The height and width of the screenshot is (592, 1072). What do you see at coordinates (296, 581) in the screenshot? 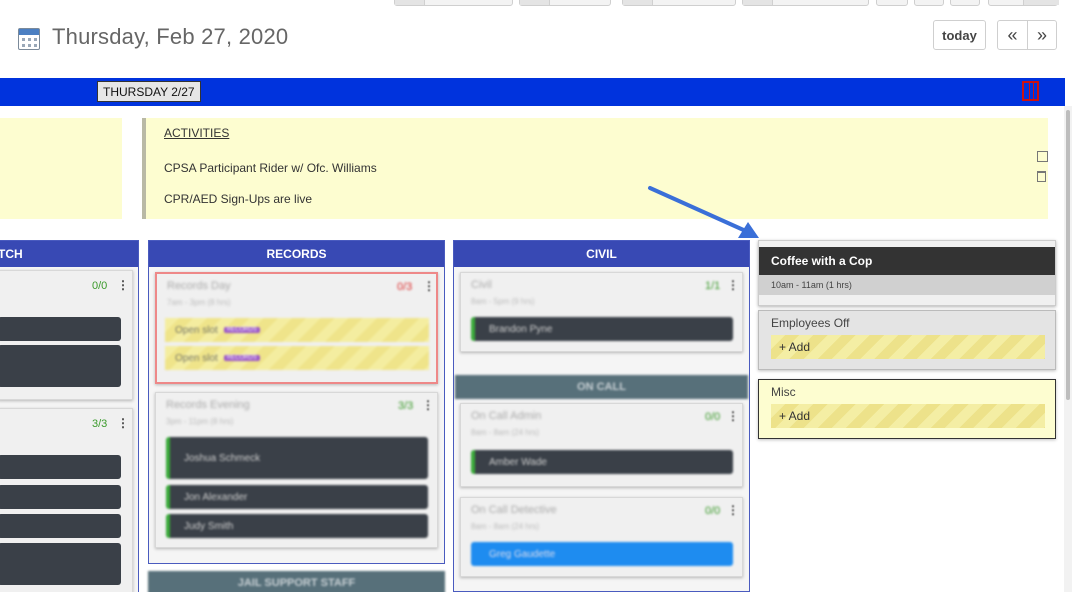
I see `section-header: JAIL SUPPORT STAFF` at bounding box center [296, 581].